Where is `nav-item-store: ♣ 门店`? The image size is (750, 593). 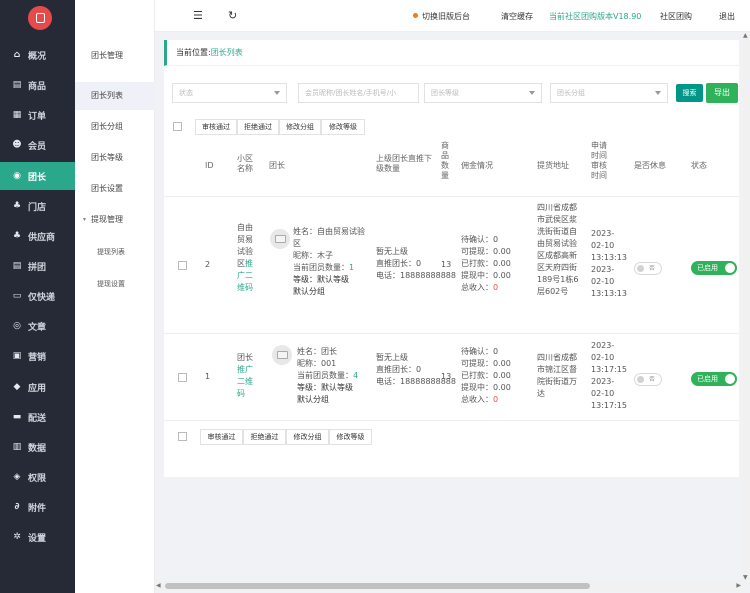 nav-item-store: ♣ 门店 is located at coordinates (37, 206).